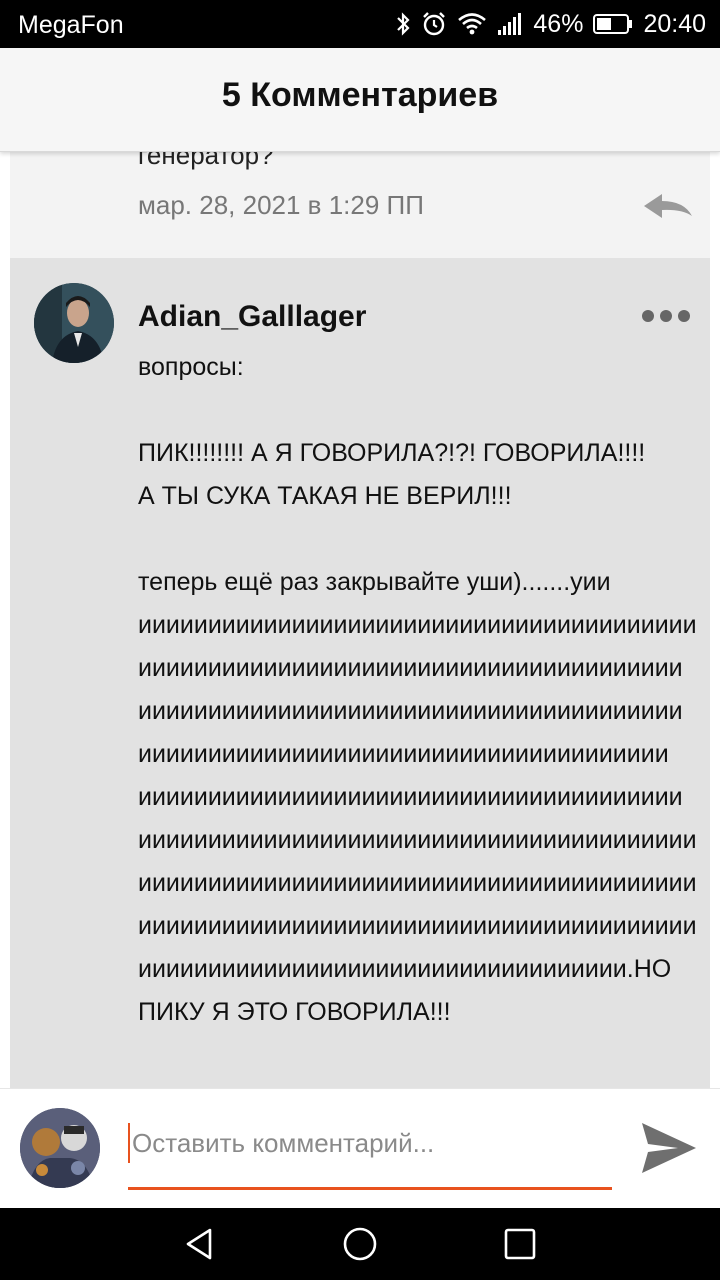 The height and width of the screenshot is (1280, 720). I want to click on more-icon, so click(666, 316).